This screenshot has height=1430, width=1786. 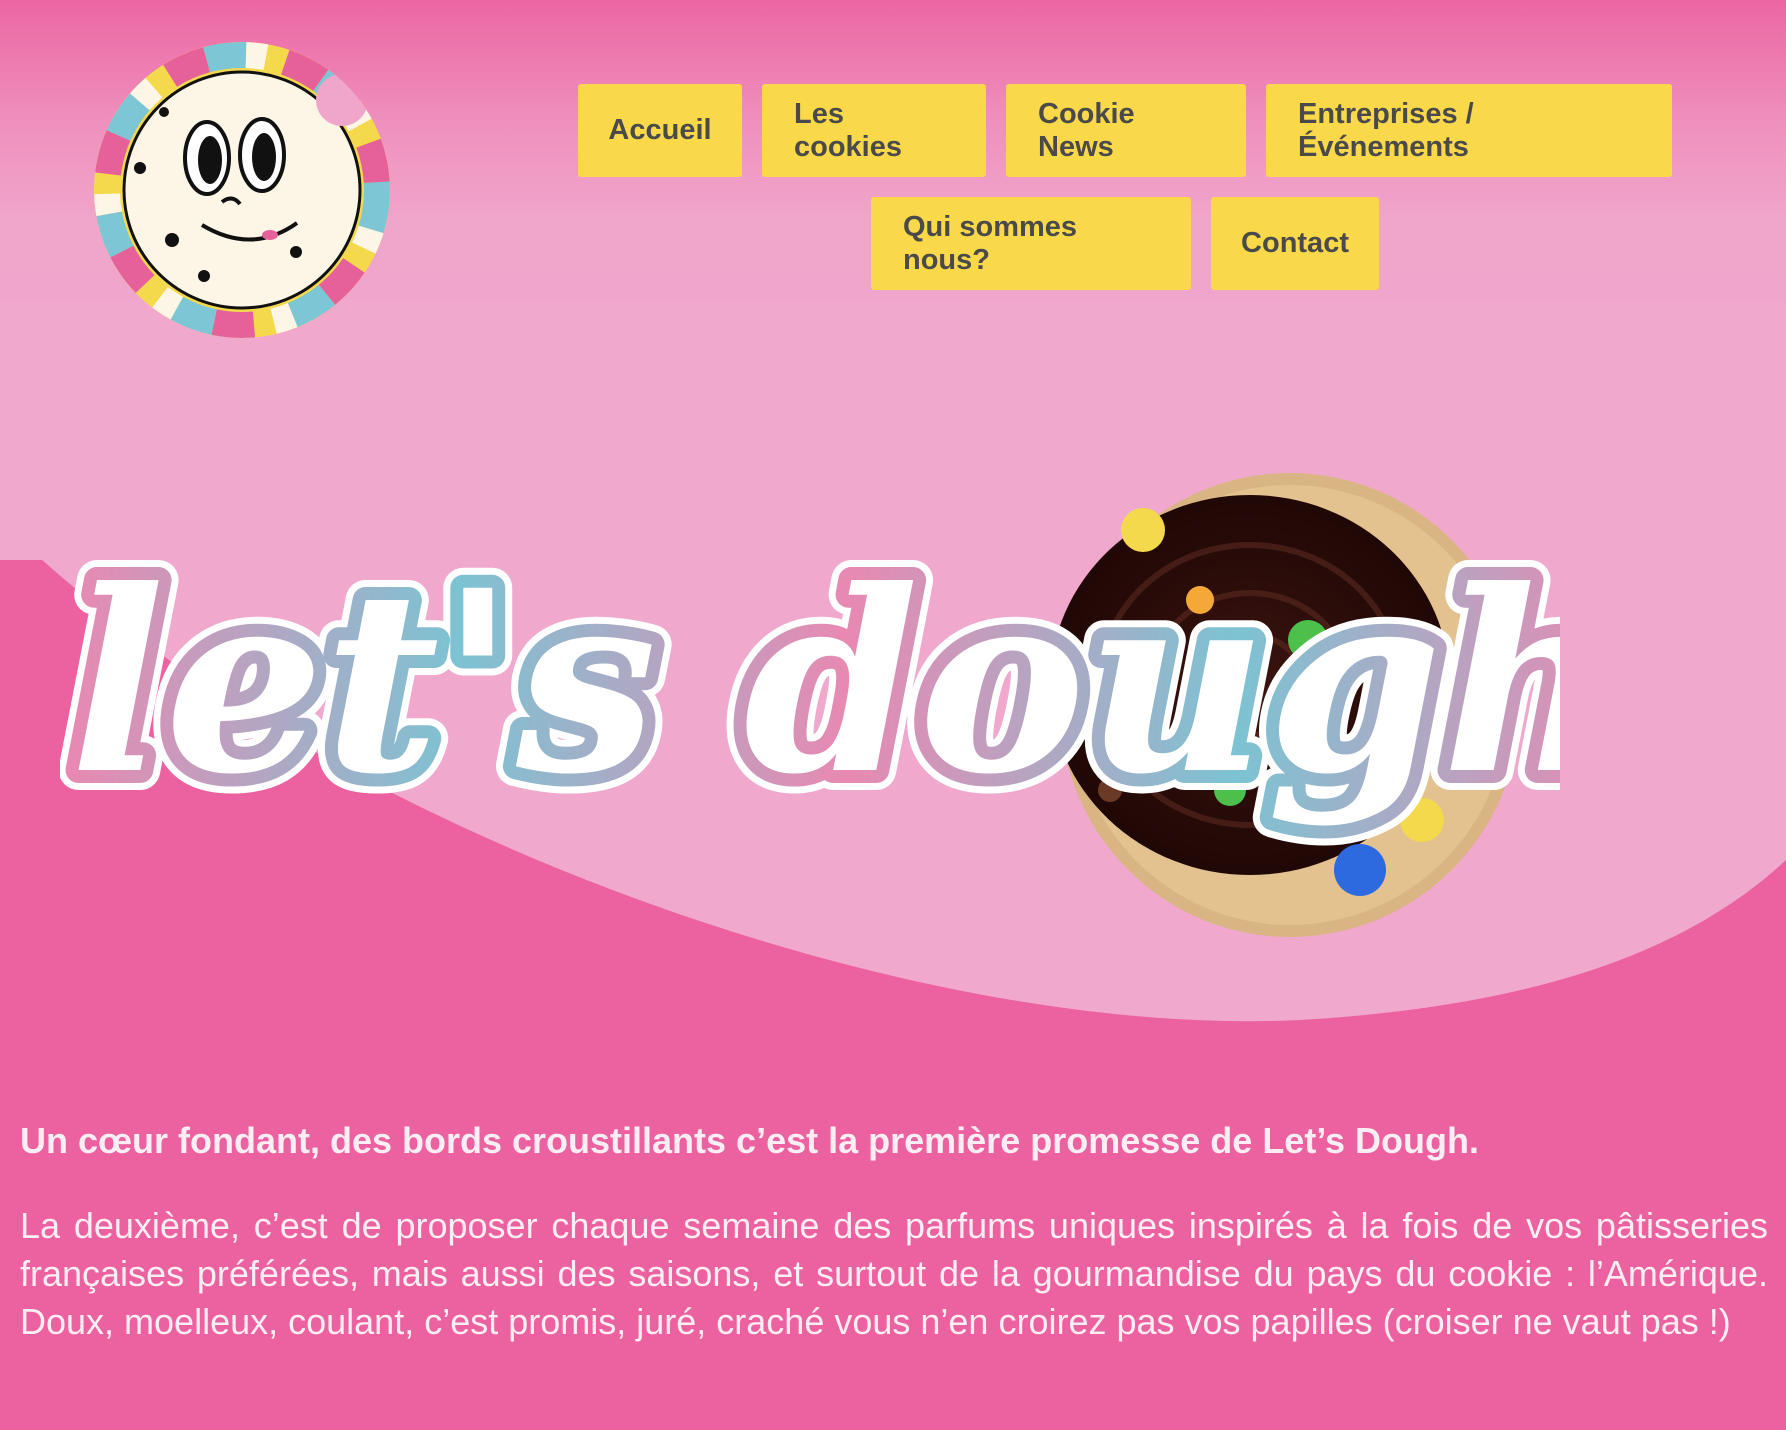 What do you see at coordinates (1295, 243) in the screenshot?
I see `nav-contact-button: Contact` at bounding box center [1295, 243].